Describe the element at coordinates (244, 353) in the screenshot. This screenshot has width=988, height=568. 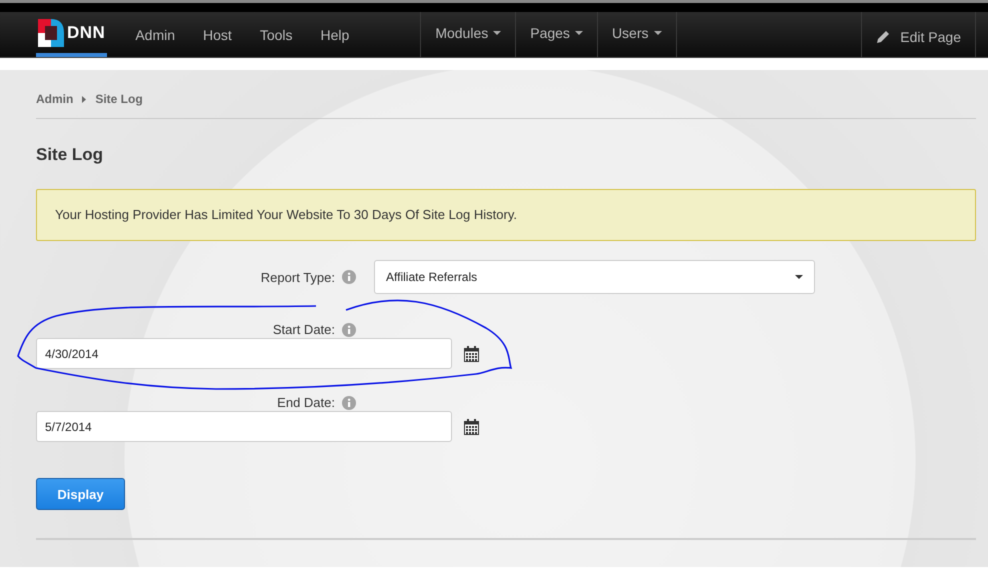
I see `date-field: 4/30/2014` at that location.